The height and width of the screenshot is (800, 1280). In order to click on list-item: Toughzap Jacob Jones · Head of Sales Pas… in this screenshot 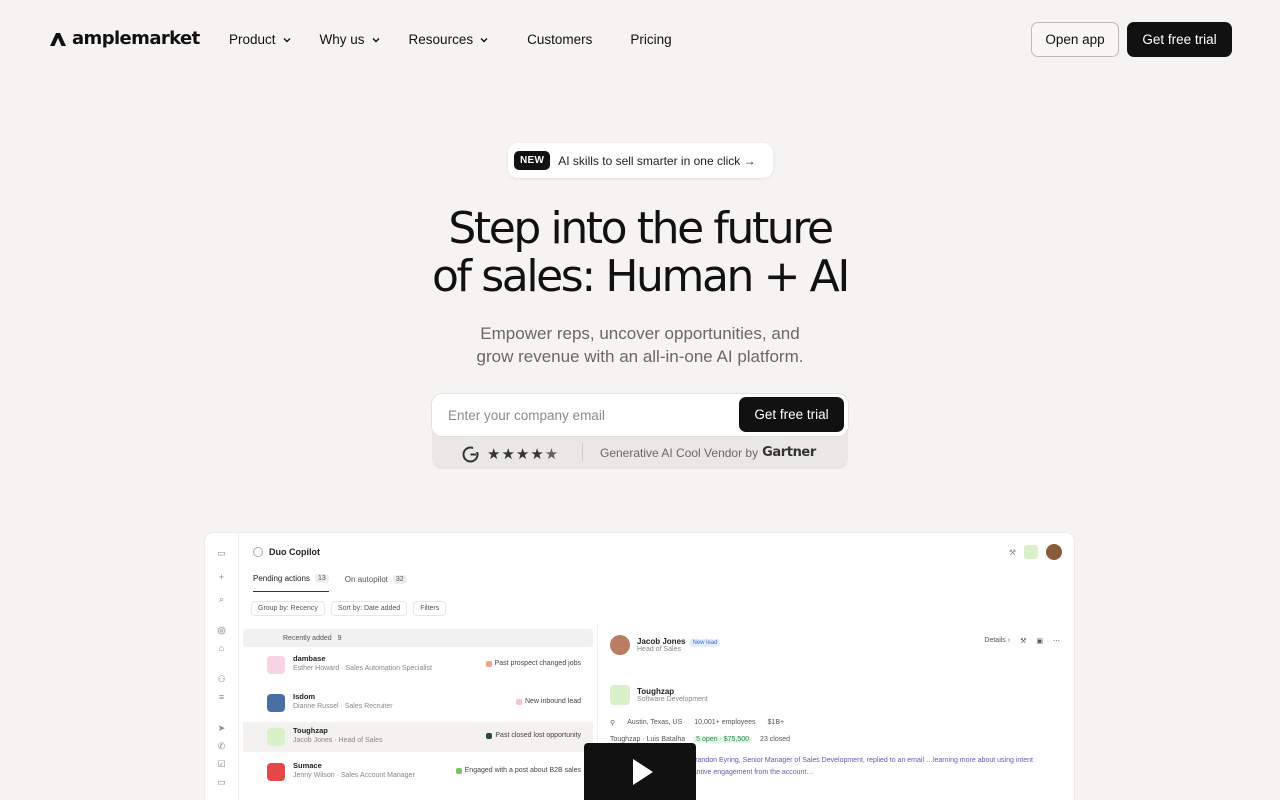, I will do `click(418, 737)`.